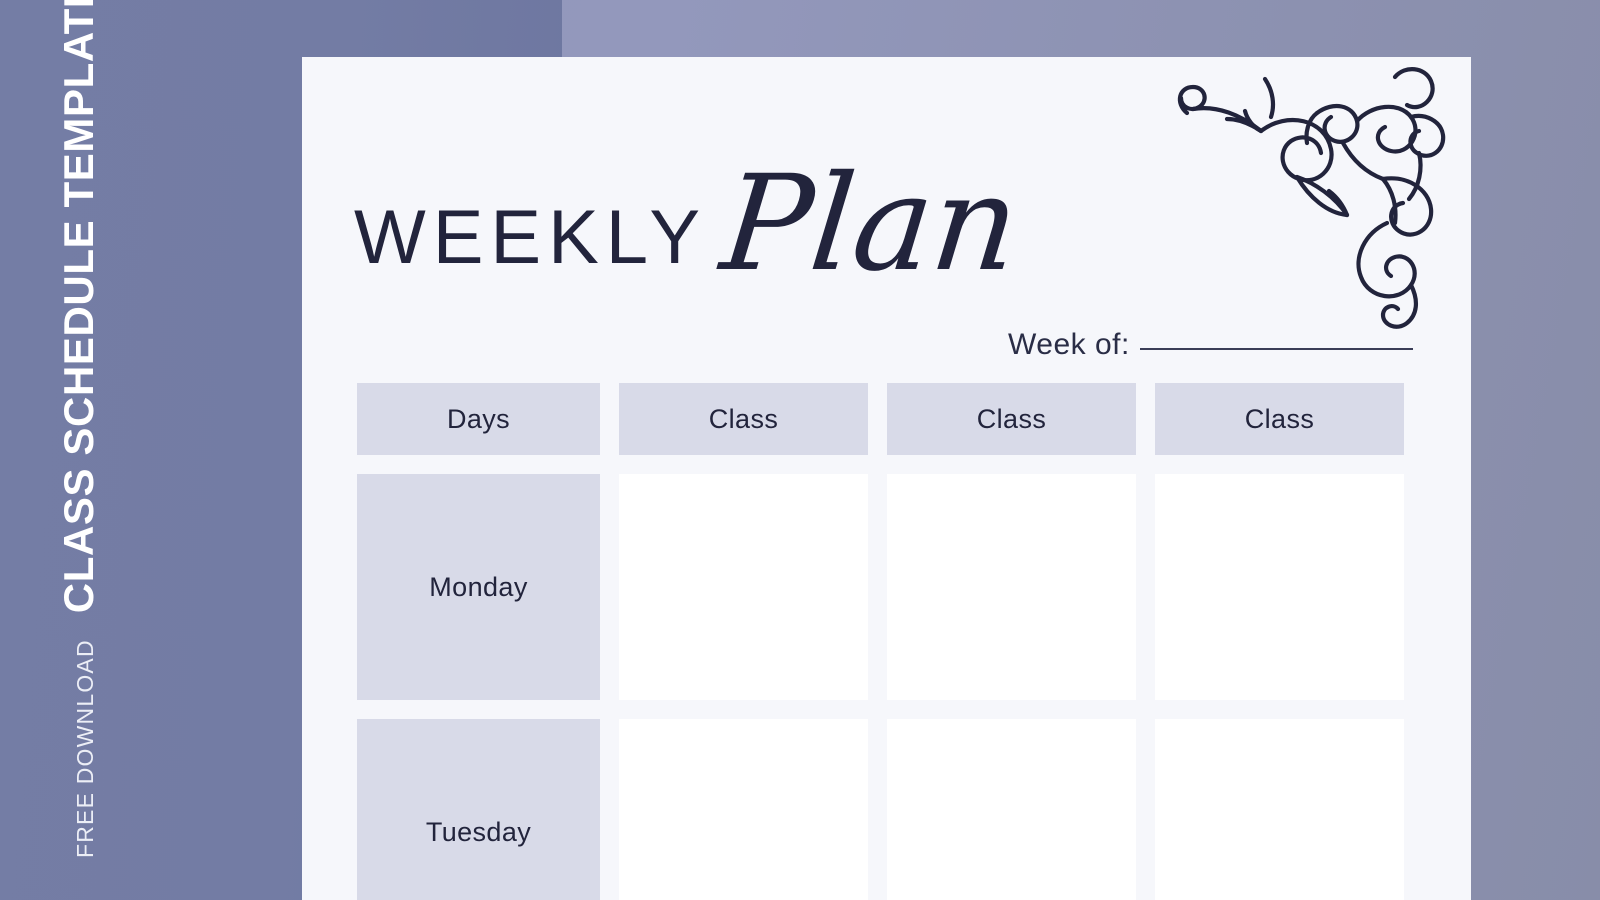  Describe the element at coordinates (1011, 419) in the screenshot. I see `column-header-class-2: Class` at that location.